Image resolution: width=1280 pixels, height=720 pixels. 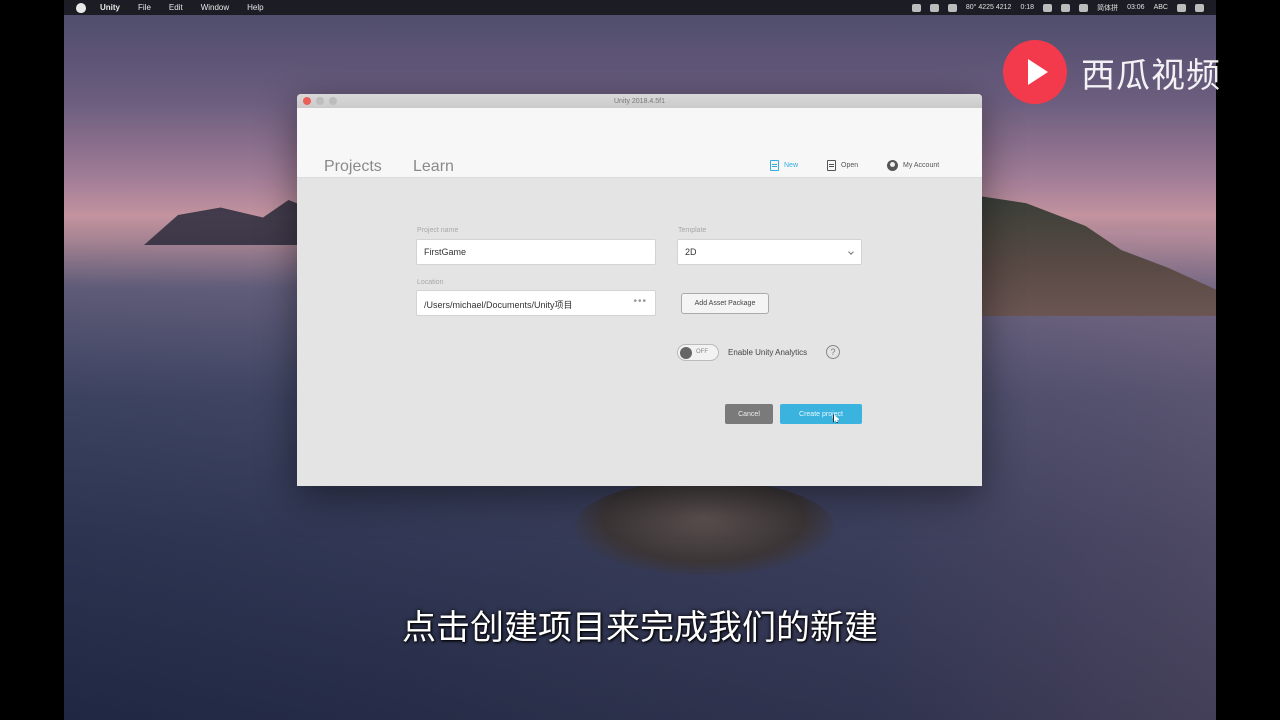 I want to click on tab-projects: Projects, so click(x=353, y=167).